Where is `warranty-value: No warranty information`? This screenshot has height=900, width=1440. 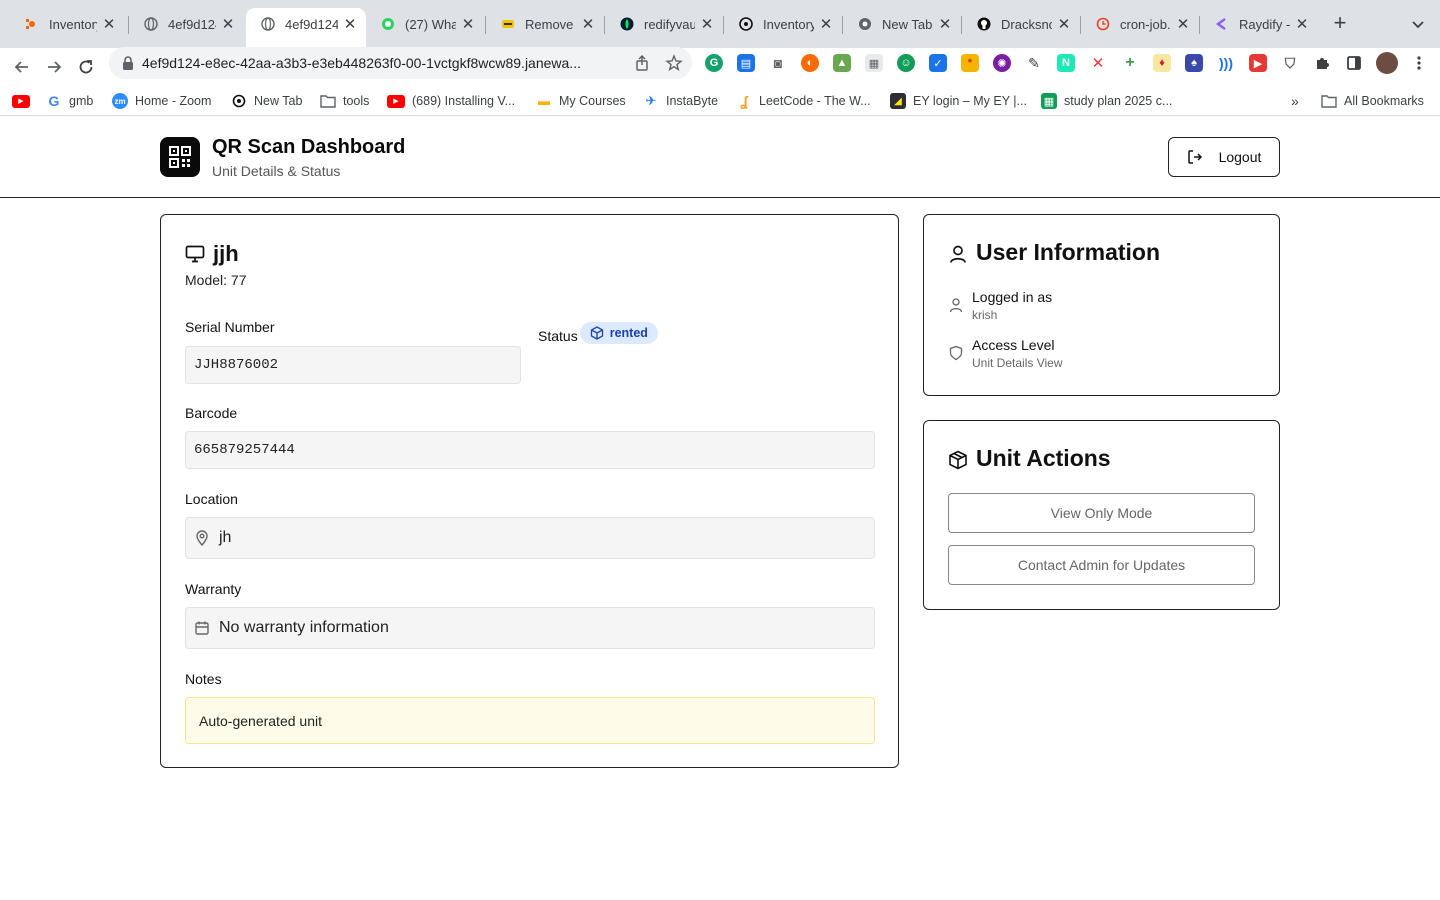
warranty-value: No warranty information is located at coordinates (304, 627).